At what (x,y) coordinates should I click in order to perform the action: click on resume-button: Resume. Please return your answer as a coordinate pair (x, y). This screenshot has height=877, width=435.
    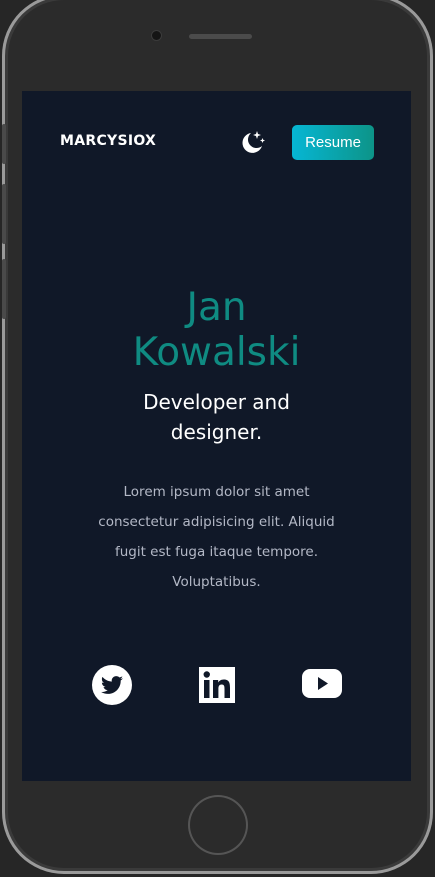
    Looking at the image, I should click on (333, 142).